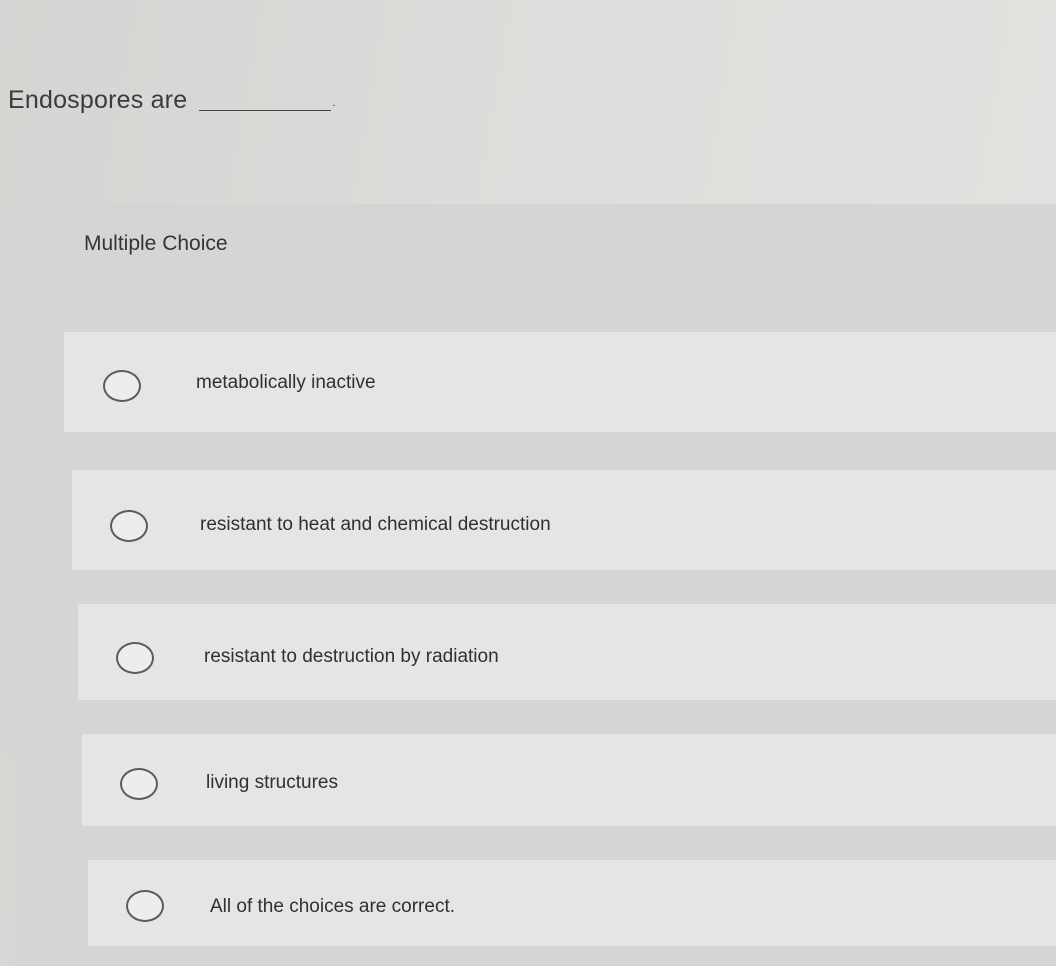 Image resolution: width=1056 pixels, height=966 pixels. I want to click on answer-blank, so click(265, 100).